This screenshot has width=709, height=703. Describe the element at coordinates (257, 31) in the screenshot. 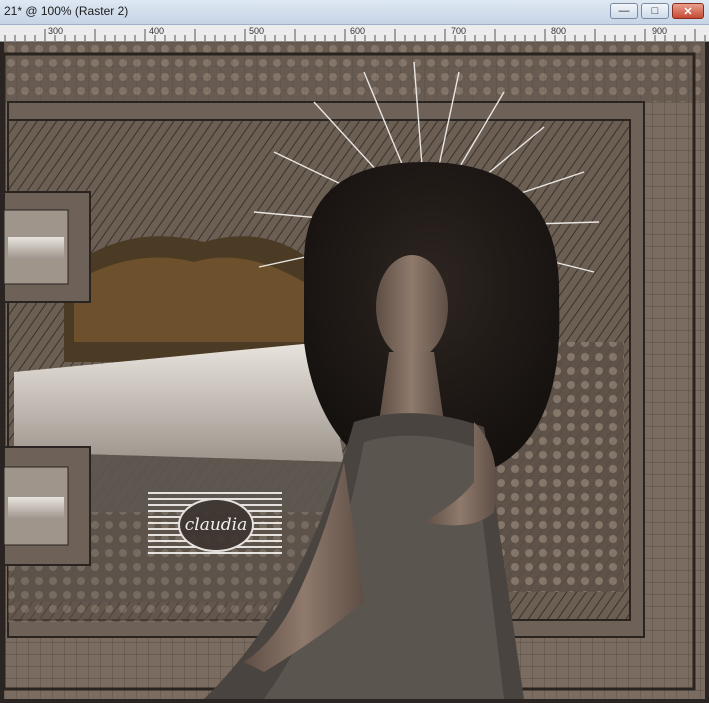

I see `ruler-label: 500` at that location.